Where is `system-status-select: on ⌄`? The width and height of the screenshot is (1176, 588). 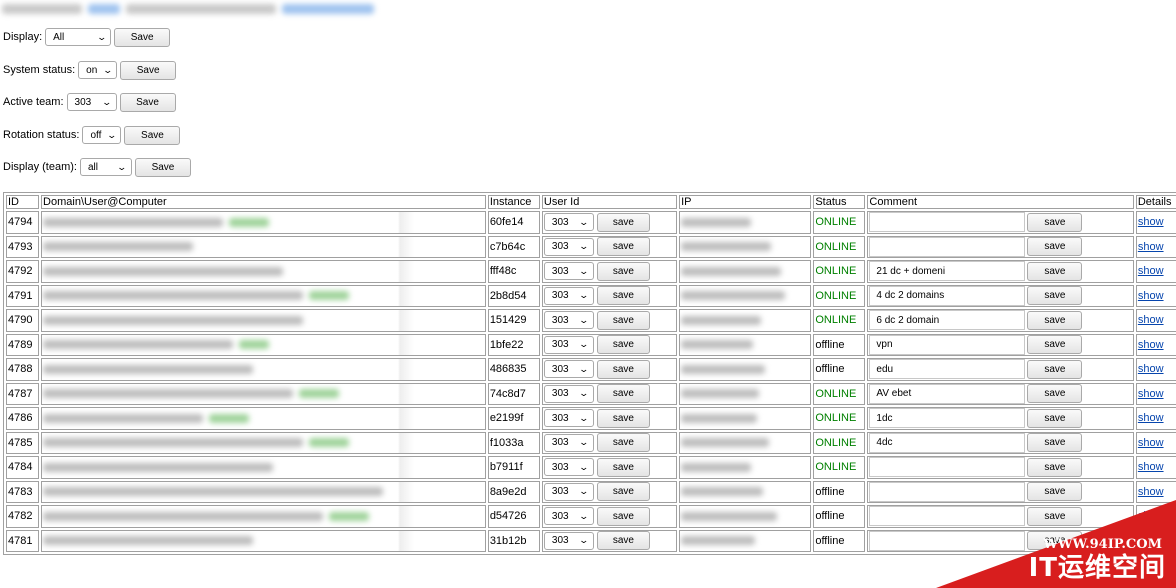
system-status-select: on ⌄ is located at coordinates (98, 70).